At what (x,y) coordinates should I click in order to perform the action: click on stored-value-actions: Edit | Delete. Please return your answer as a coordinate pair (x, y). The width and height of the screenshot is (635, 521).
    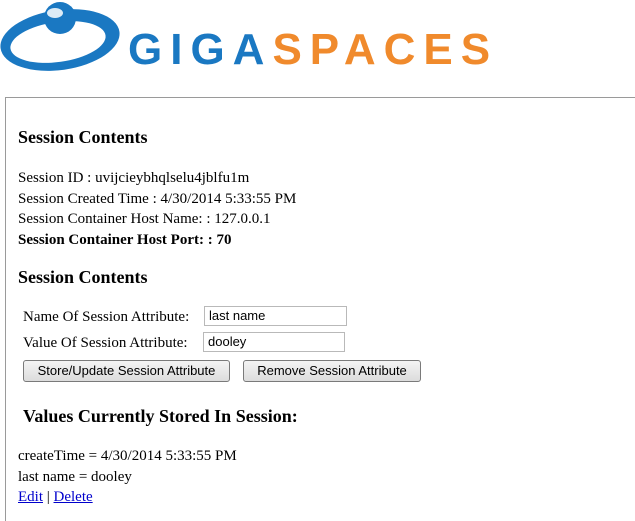
    Looking at the image, I should click on (127, 497).